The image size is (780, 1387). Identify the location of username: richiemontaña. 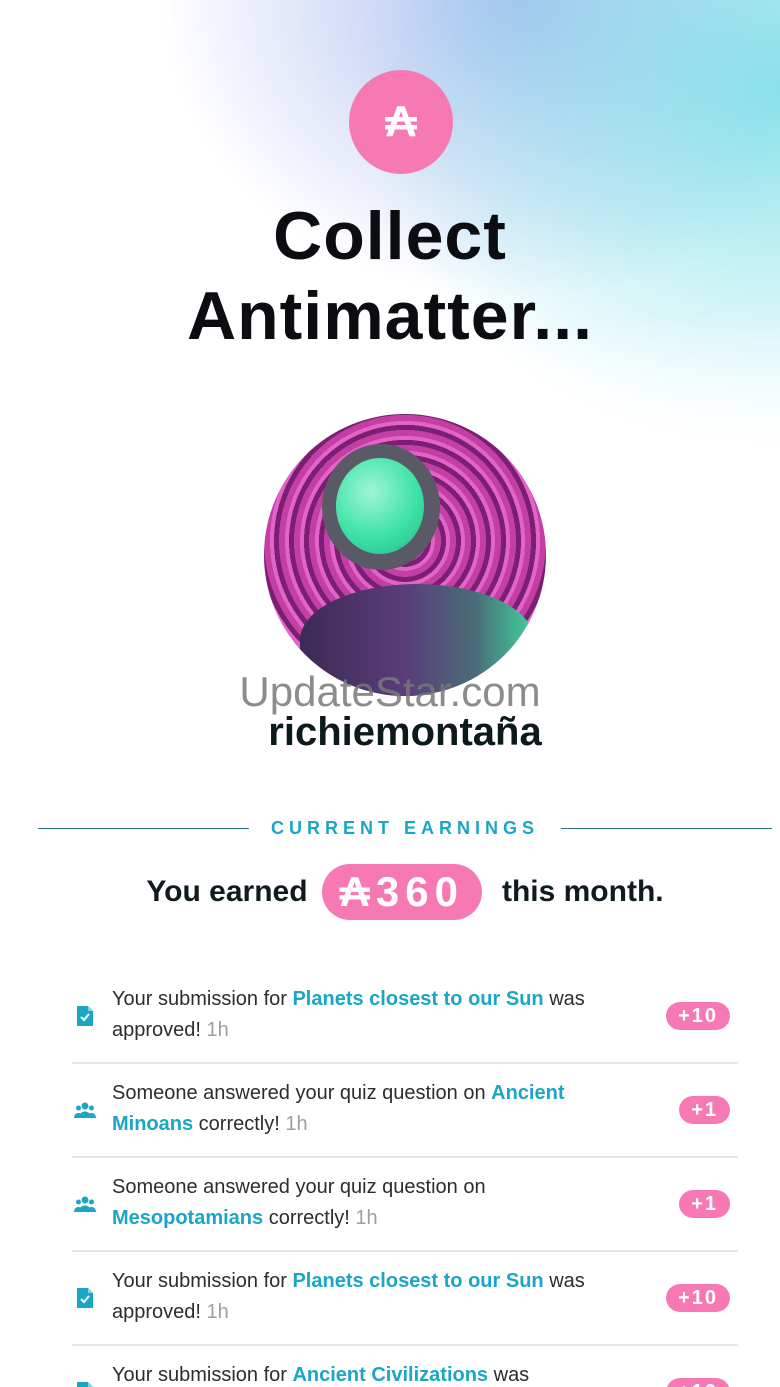
(405, 732).